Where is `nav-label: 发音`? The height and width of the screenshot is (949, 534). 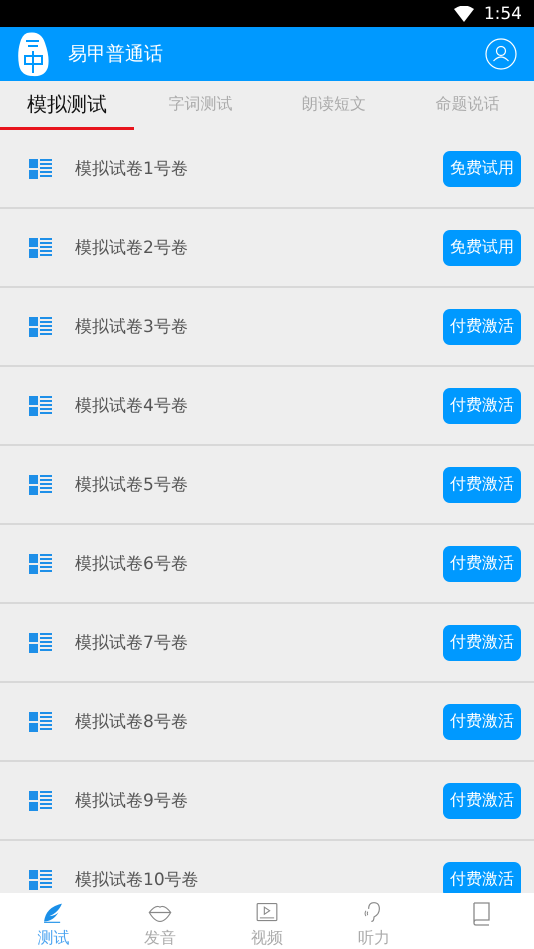 nav-label: 发音 is located at coordinates (160, 938).